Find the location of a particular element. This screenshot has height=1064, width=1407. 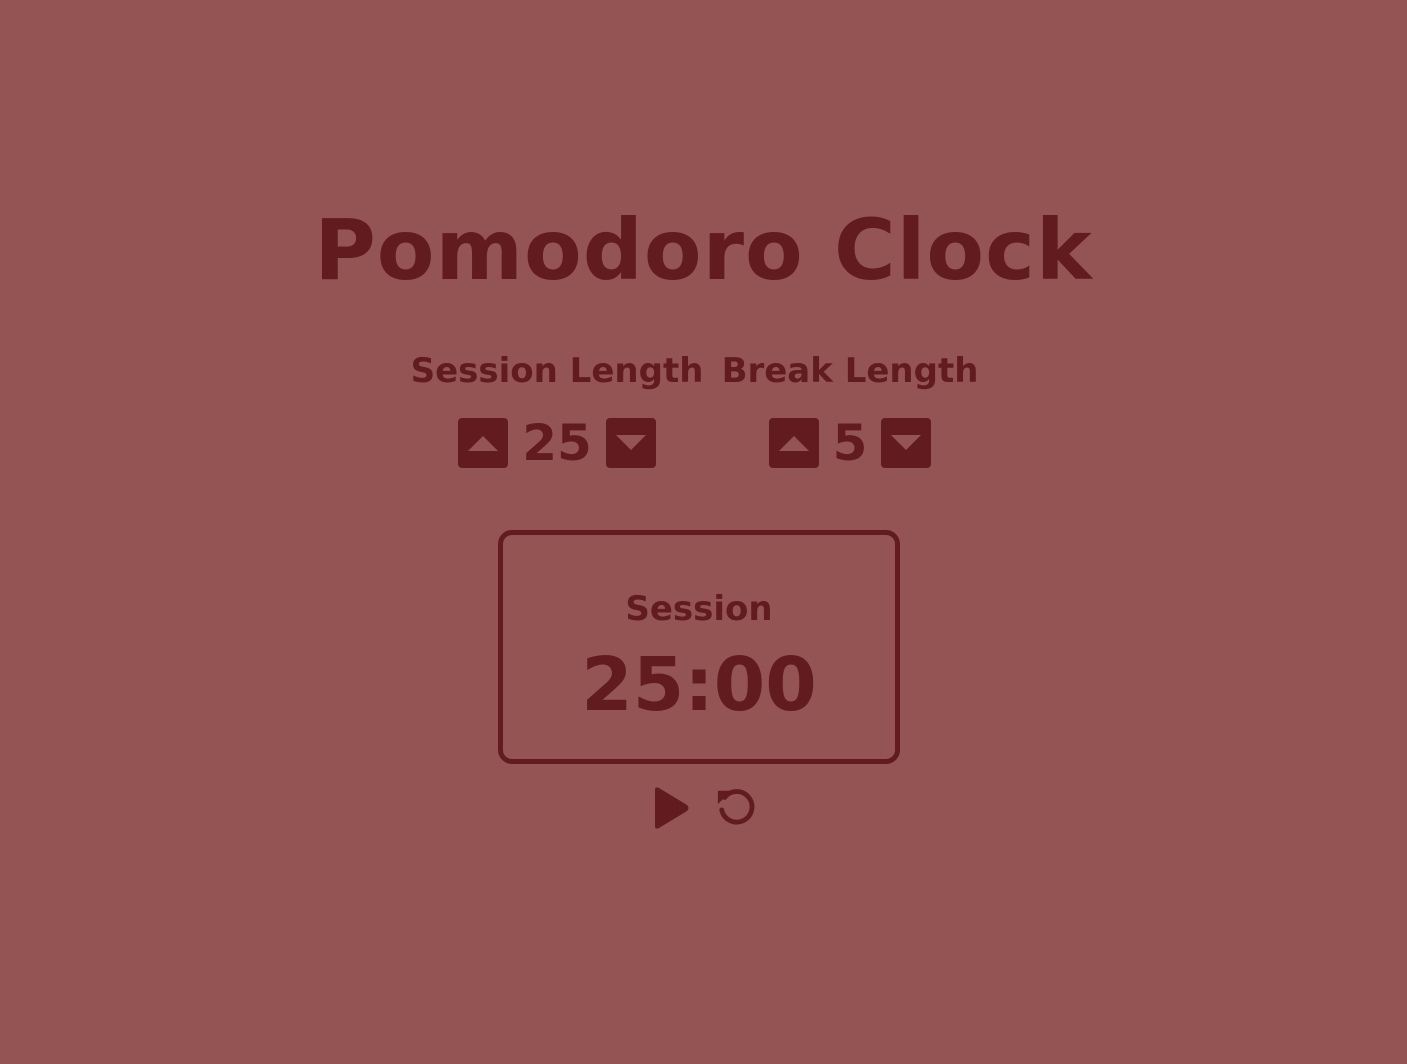

break-decrement-button is located at coordinates (906, 443).